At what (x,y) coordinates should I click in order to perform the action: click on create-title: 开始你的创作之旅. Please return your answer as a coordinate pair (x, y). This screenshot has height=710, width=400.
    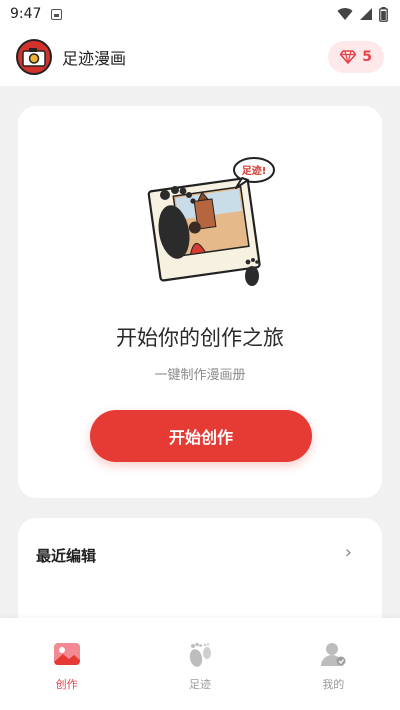
    Looking at the image, I should click on (200, 338).